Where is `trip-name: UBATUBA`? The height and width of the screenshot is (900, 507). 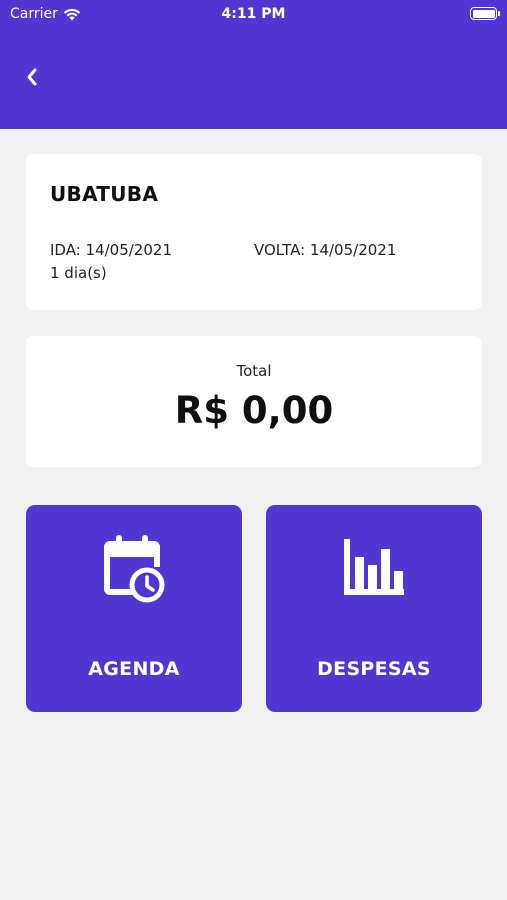 trip-name: UBATUBA is located at coordinates (104, 194).